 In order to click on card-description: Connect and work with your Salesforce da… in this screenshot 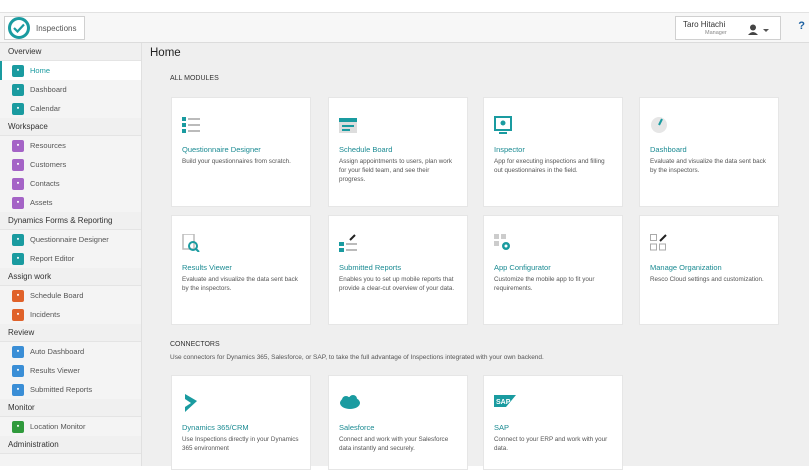, I will do `click(394, 444)`.